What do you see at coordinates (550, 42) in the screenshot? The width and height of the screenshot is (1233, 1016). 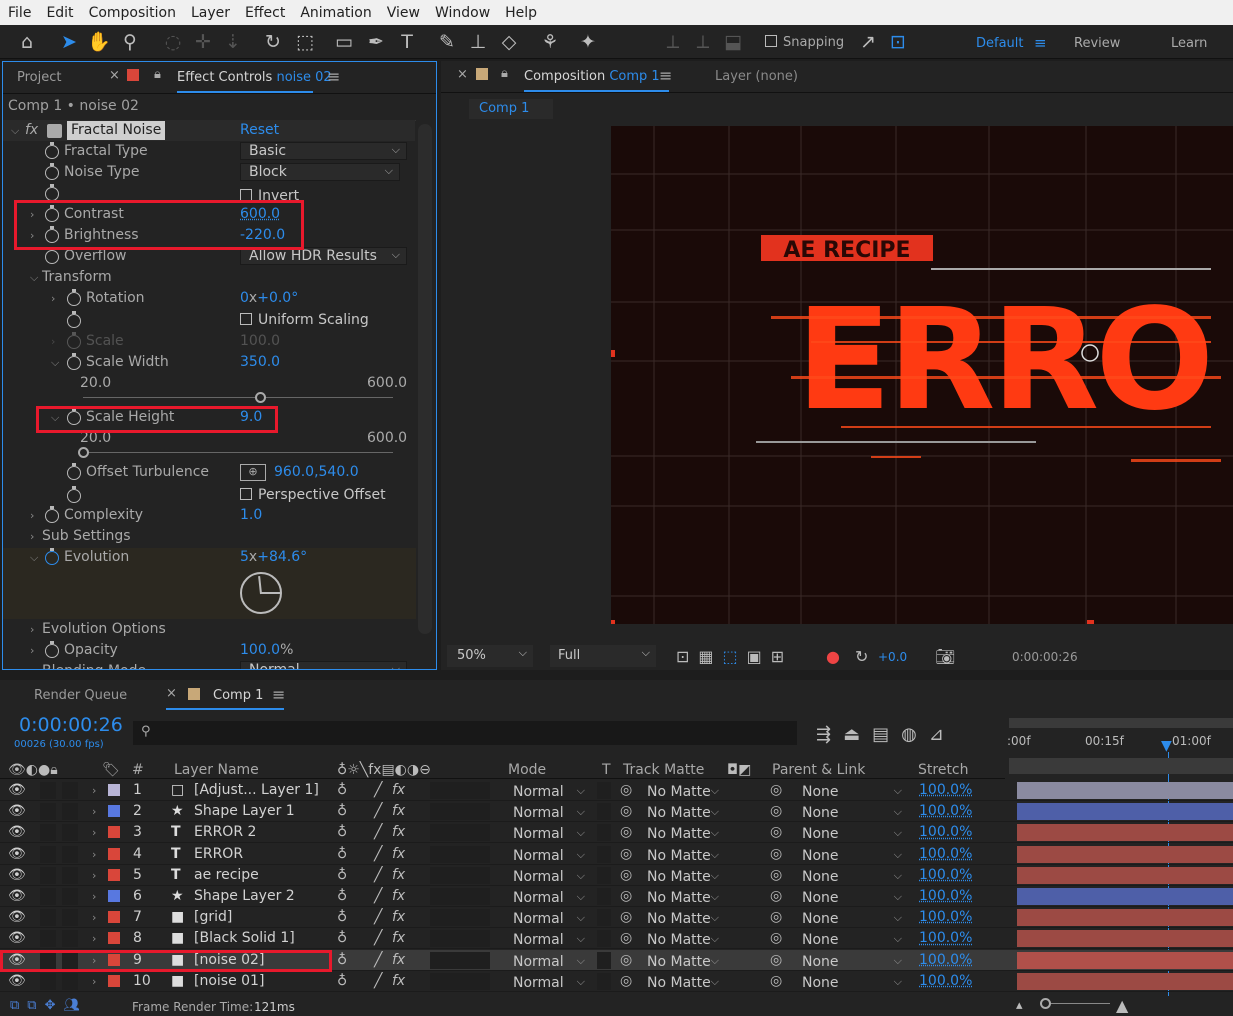 I see `roto-brush-icon: ⚘` at bounding box center [550, 42].